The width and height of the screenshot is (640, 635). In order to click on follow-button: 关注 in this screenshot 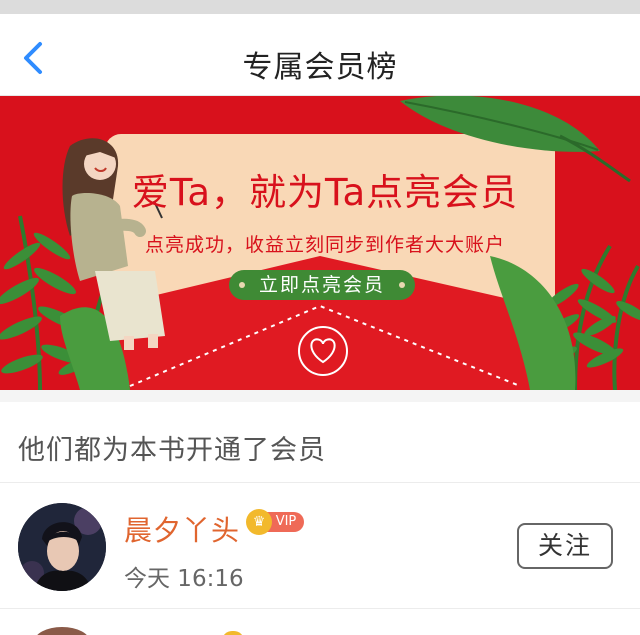, I will do `click(565, 546)`.